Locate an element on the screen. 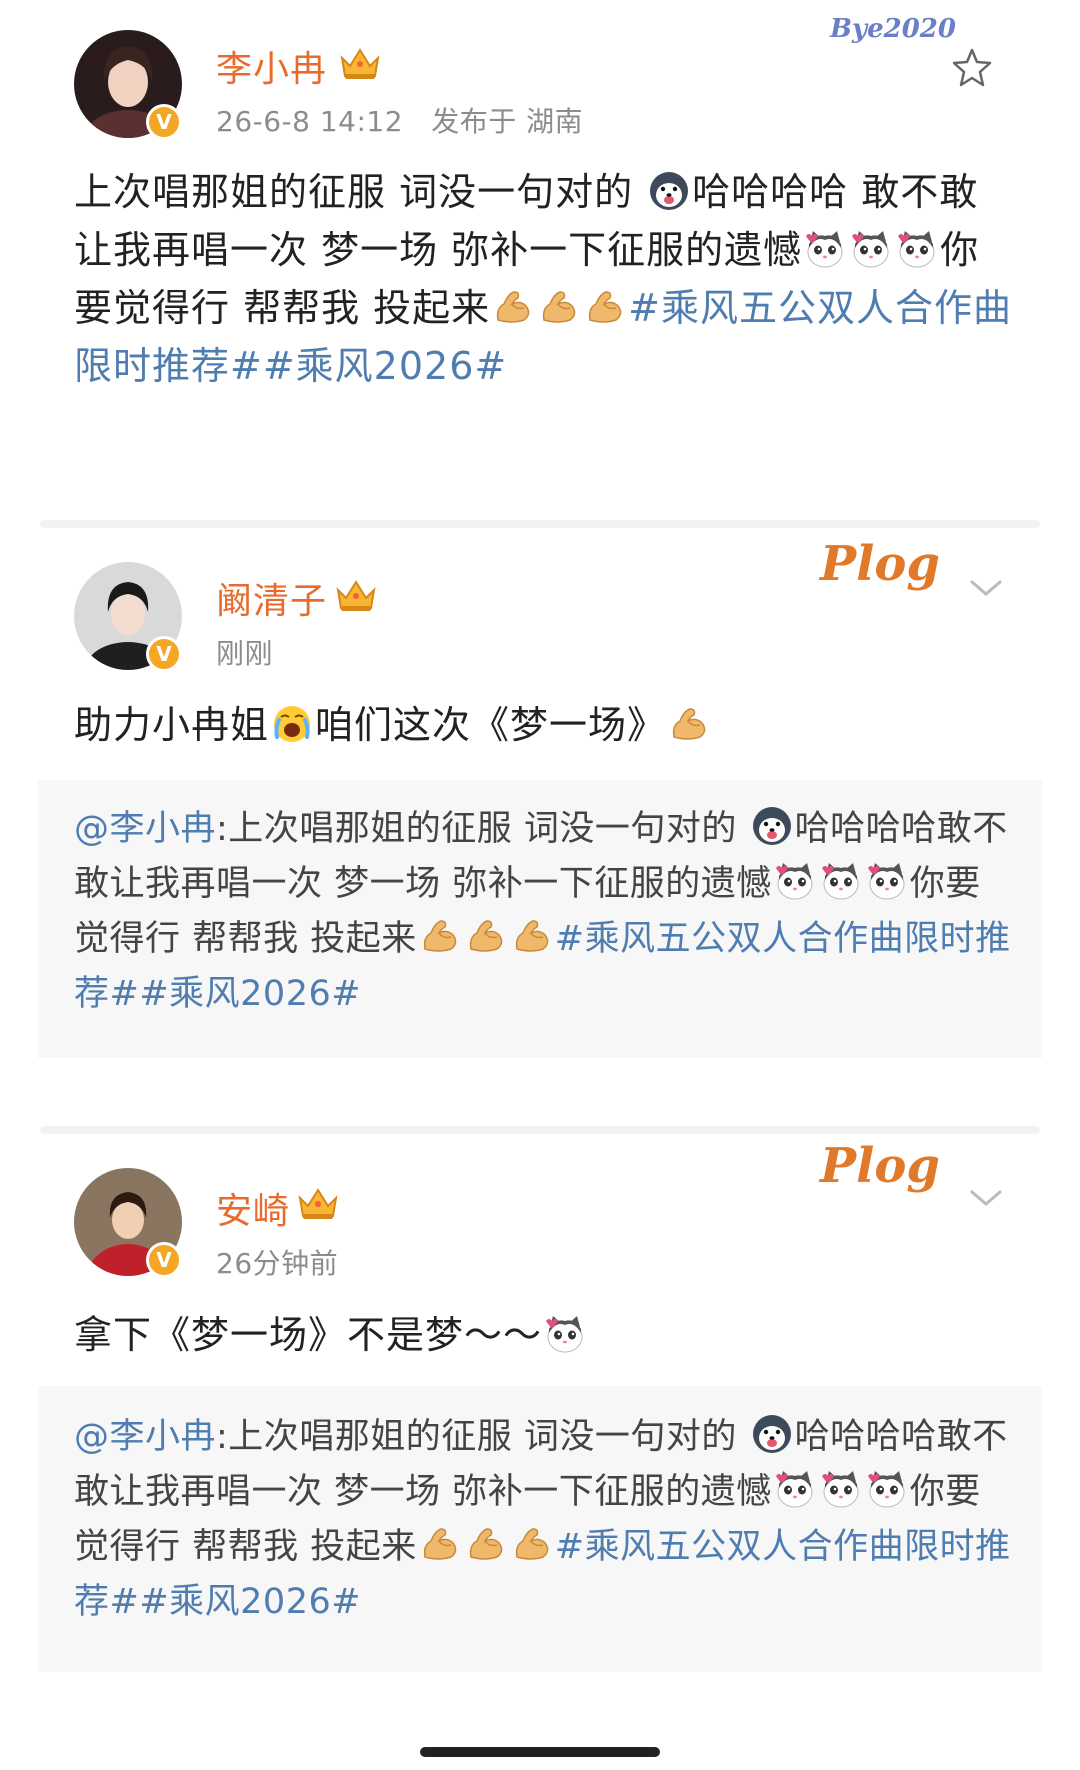 This screenshot has height=1770, width=1080. post-body: 拿下《梦一场》不是梦～～ is located at coordinates (544, 1335).